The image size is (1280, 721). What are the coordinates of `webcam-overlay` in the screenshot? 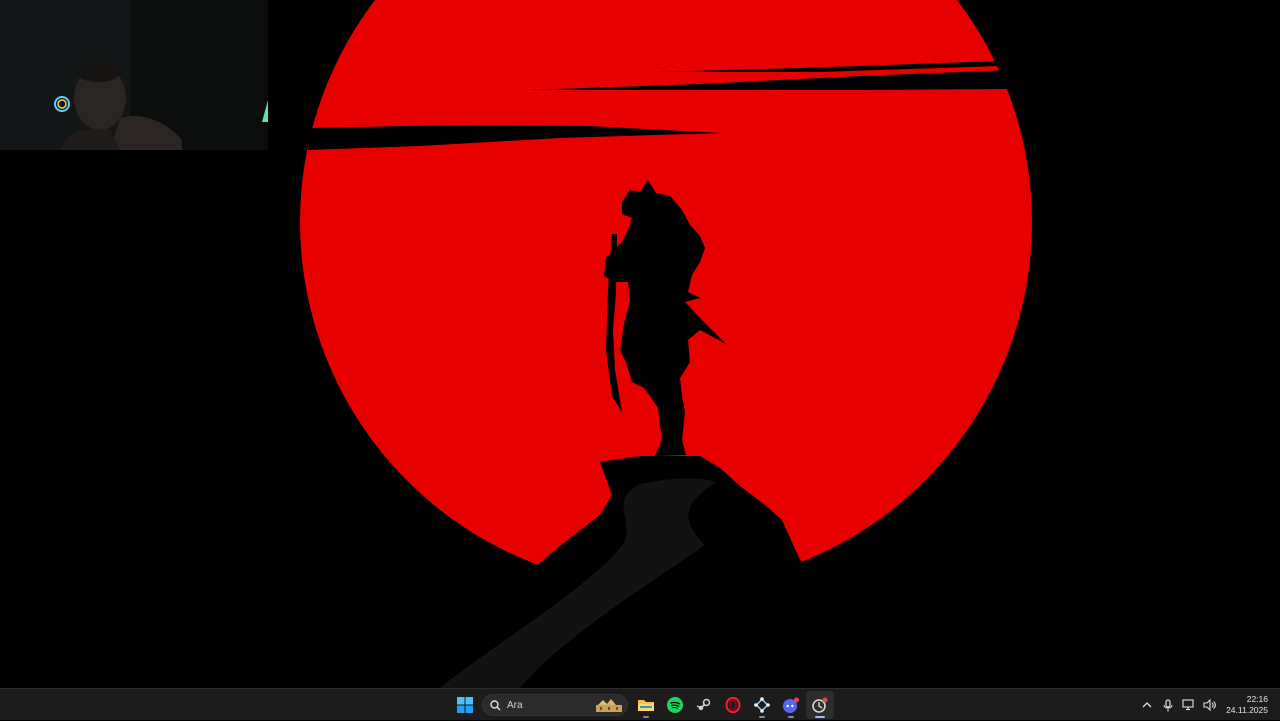 It's located at (134, 75).